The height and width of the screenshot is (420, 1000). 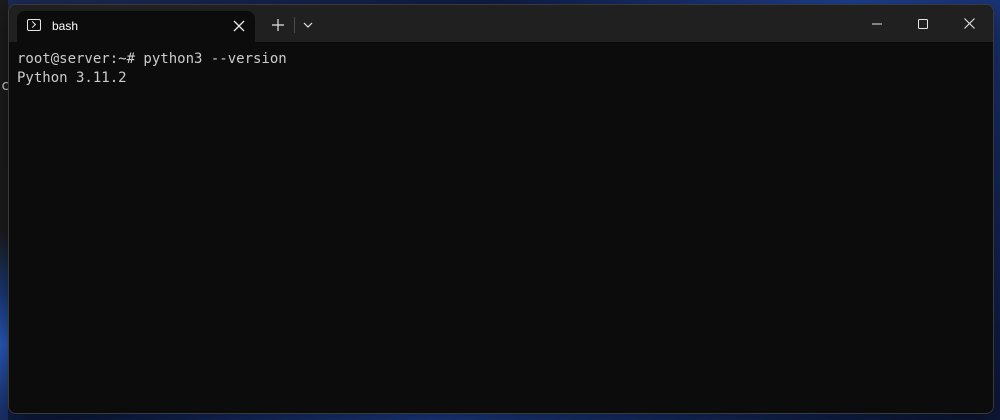 What do you see at coordinates (969, 23) in the screenshot?
I see `close-icon` at bounding box center [969, 23].